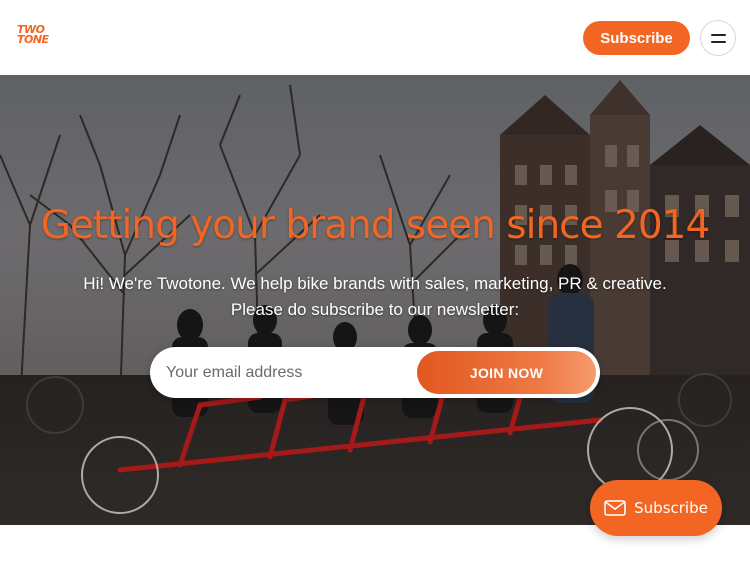  Describe the element at coordinates (718, 34) in the screenshot. I see `hamburger-icon` at that location.